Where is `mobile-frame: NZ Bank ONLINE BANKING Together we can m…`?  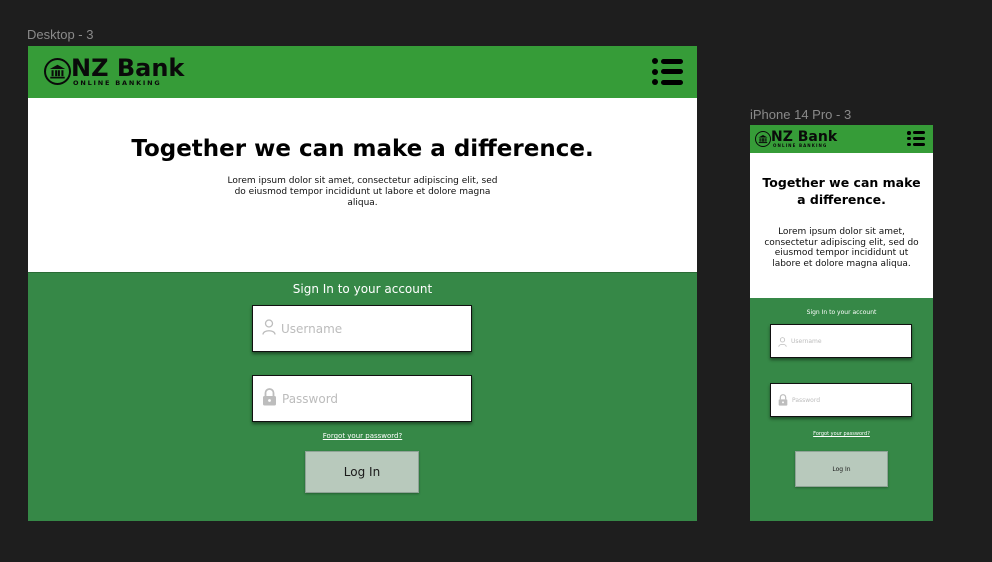
mobile-frame: NZ Bank ONLINE BANKING Together we can m… is located at coordinates (841, 323).